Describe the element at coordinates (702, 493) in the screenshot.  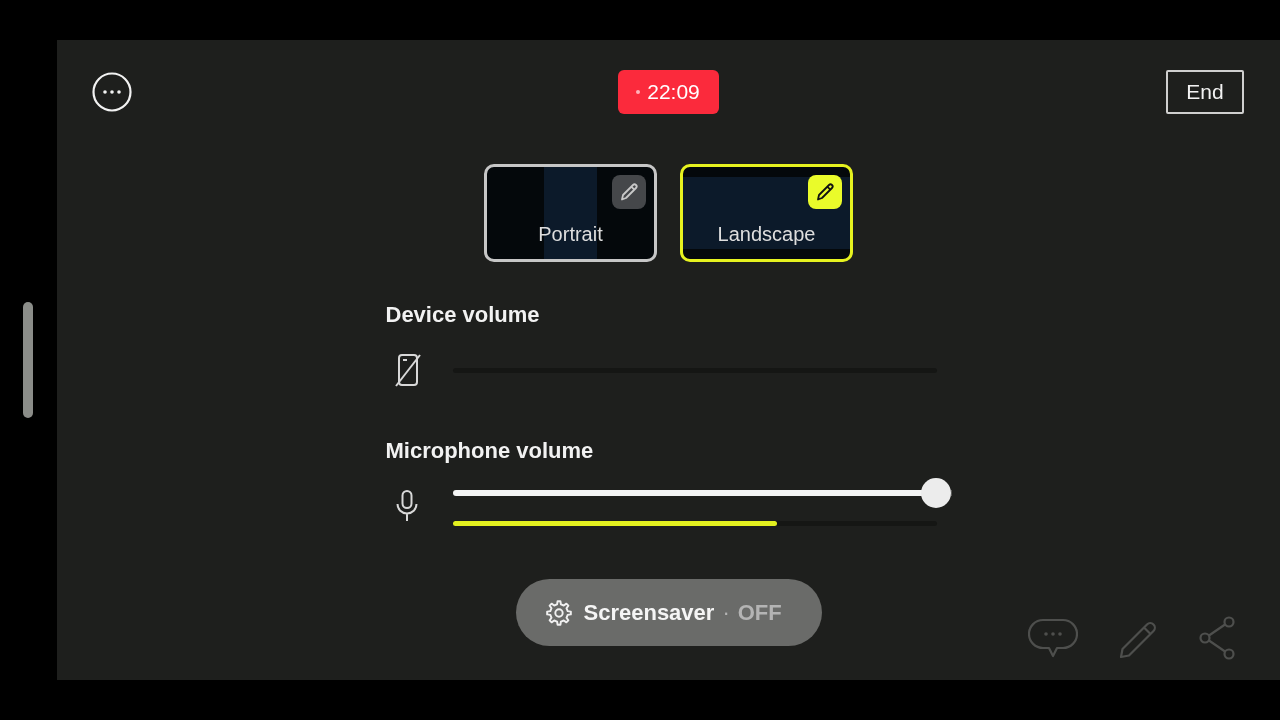
I see `volume-slider` at that location.